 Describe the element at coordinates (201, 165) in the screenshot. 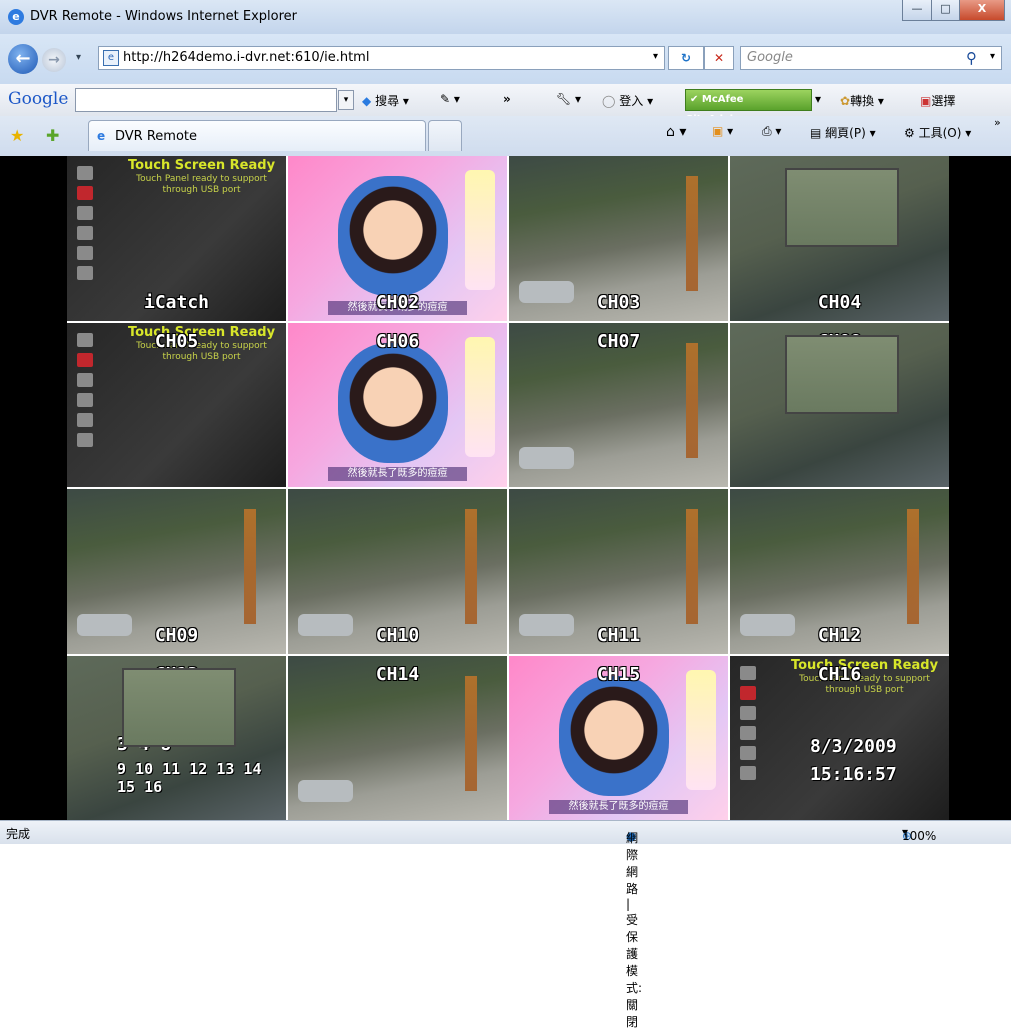

I see `touch-ready-text: Touch Screen Ready` at that location.